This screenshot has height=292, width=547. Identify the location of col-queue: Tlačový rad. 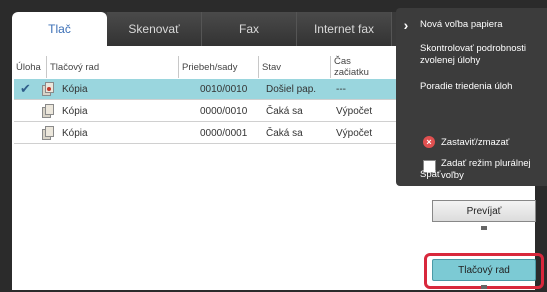
(75, 67).